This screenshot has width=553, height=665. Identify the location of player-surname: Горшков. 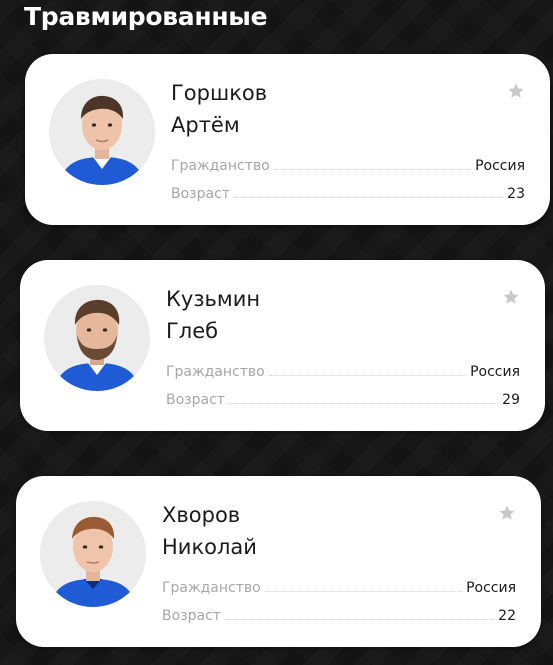
(219, 93).